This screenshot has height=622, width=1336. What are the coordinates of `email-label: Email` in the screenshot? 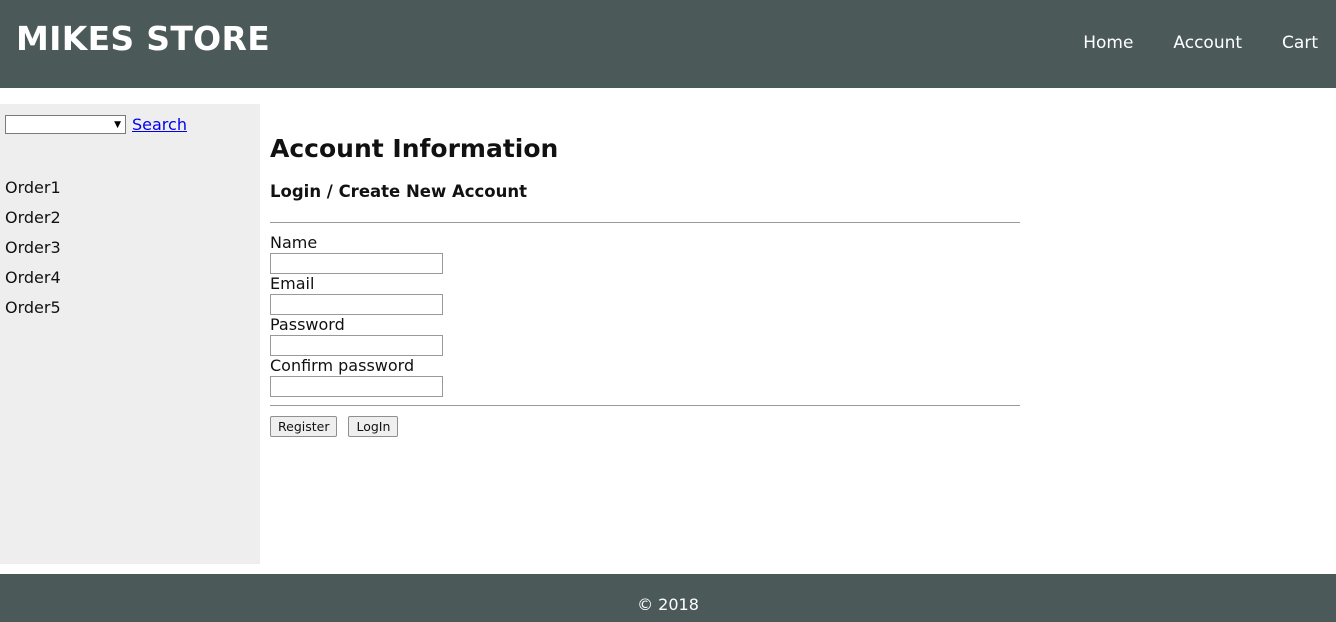 It's located at (292, 283).